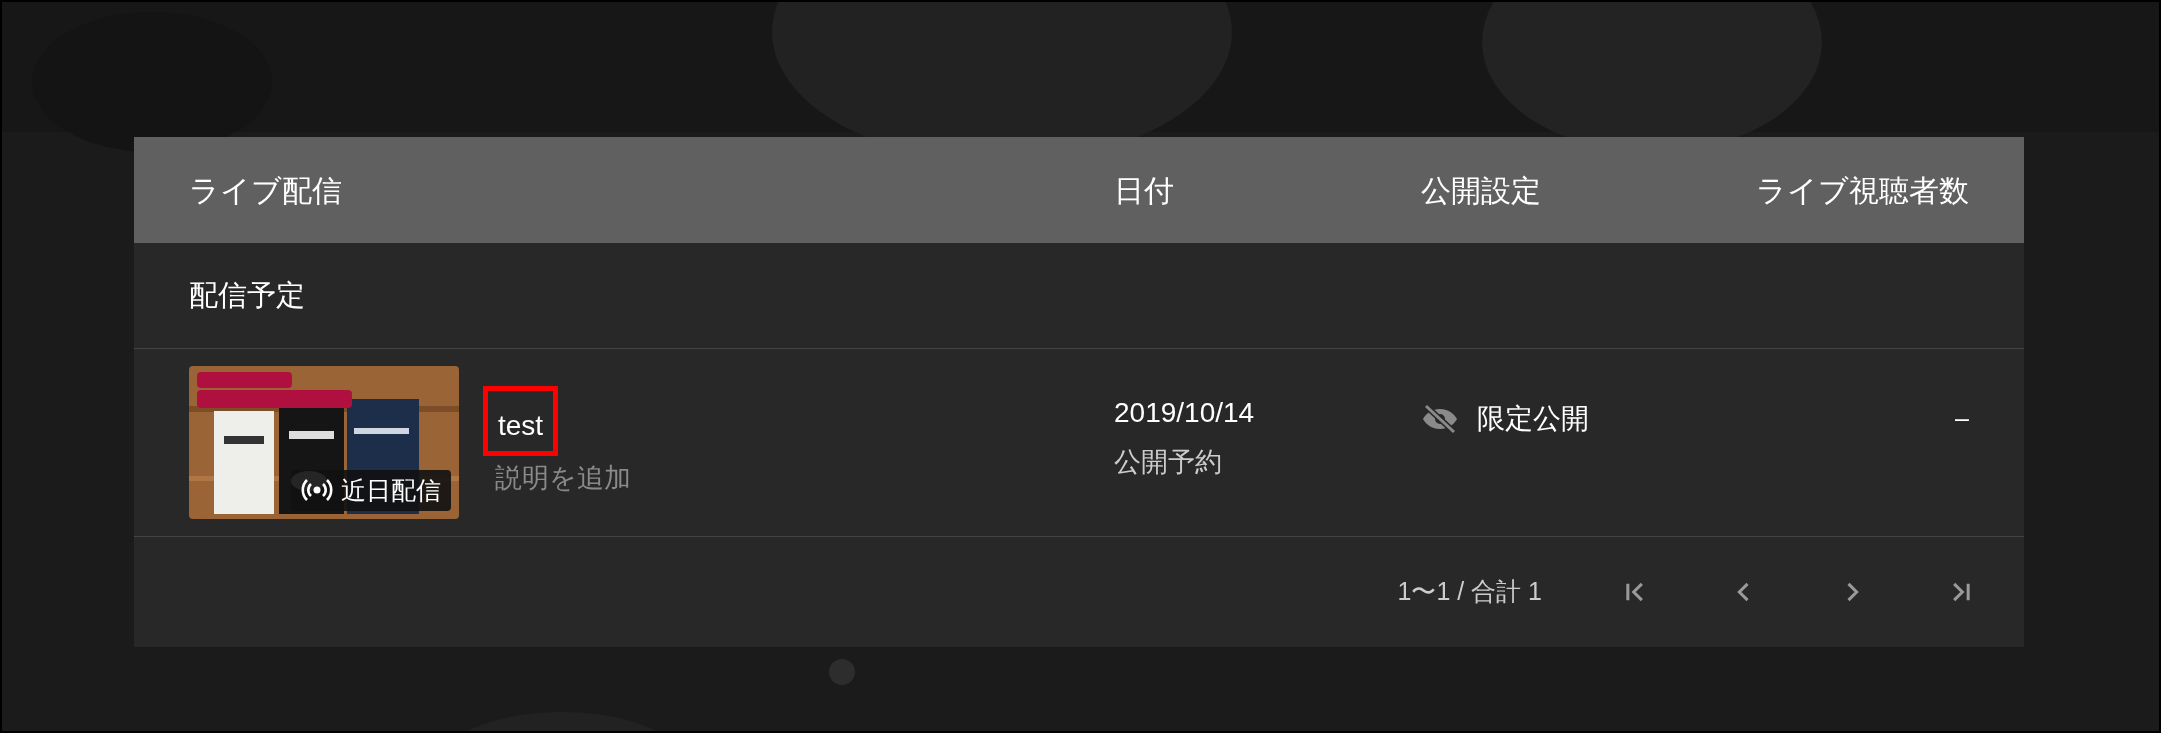 Image resolution: width=2161 pixels, height=733 pixels. What do you see at coordinates (1533, 418) in the screenshot?
I see `visibility-label: 限定公開` at bounding box center [1533, 418].